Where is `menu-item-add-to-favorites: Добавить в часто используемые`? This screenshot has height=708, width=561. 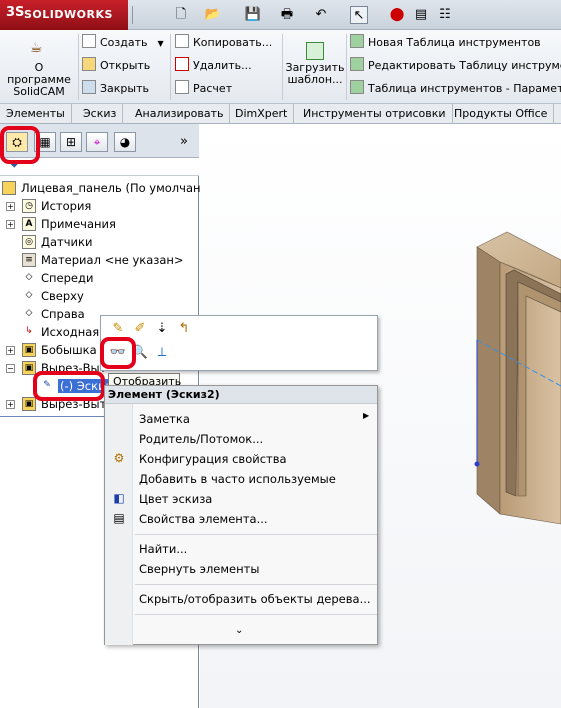 menu-item-add-to-favorites: Добавить в часто используемые is located at coordinates (237, 479).